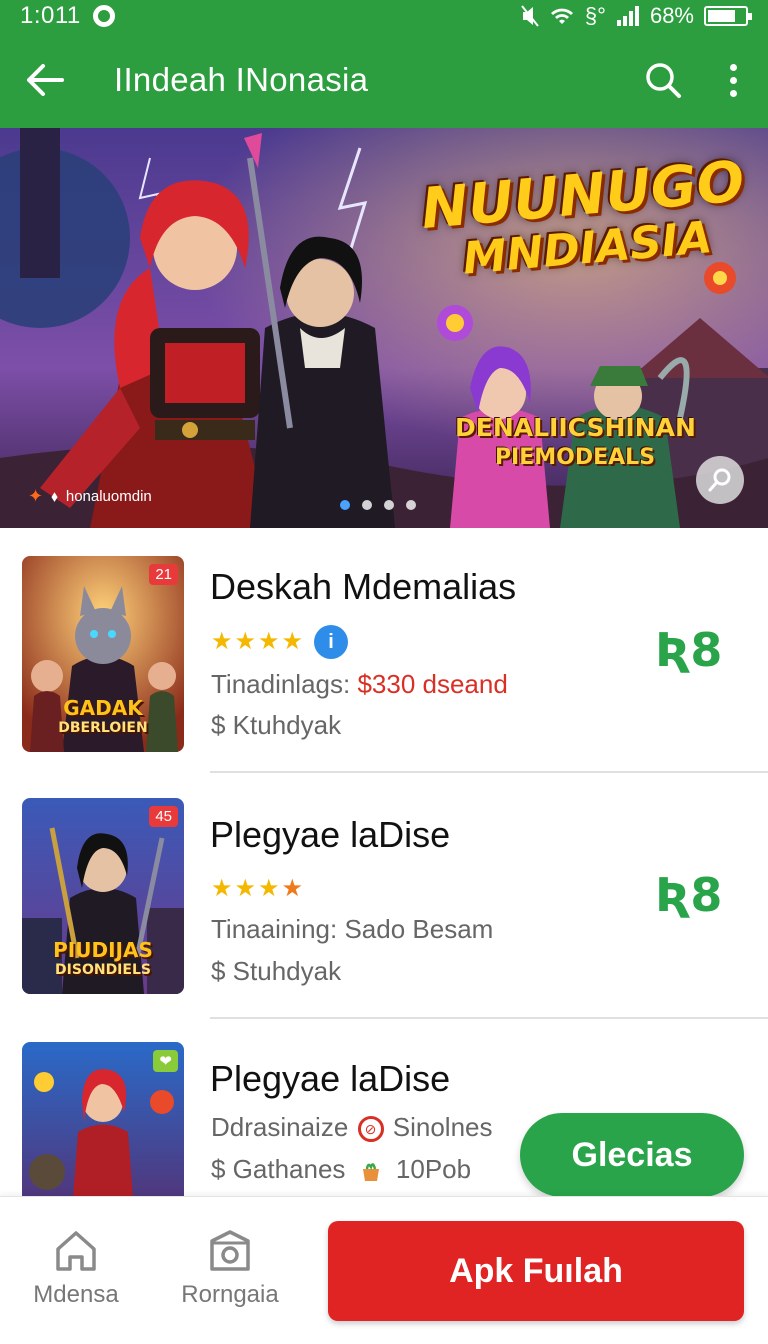 The height and width of the screenshot is (1344, 768). I want to click on back-button, so click(45, 80).